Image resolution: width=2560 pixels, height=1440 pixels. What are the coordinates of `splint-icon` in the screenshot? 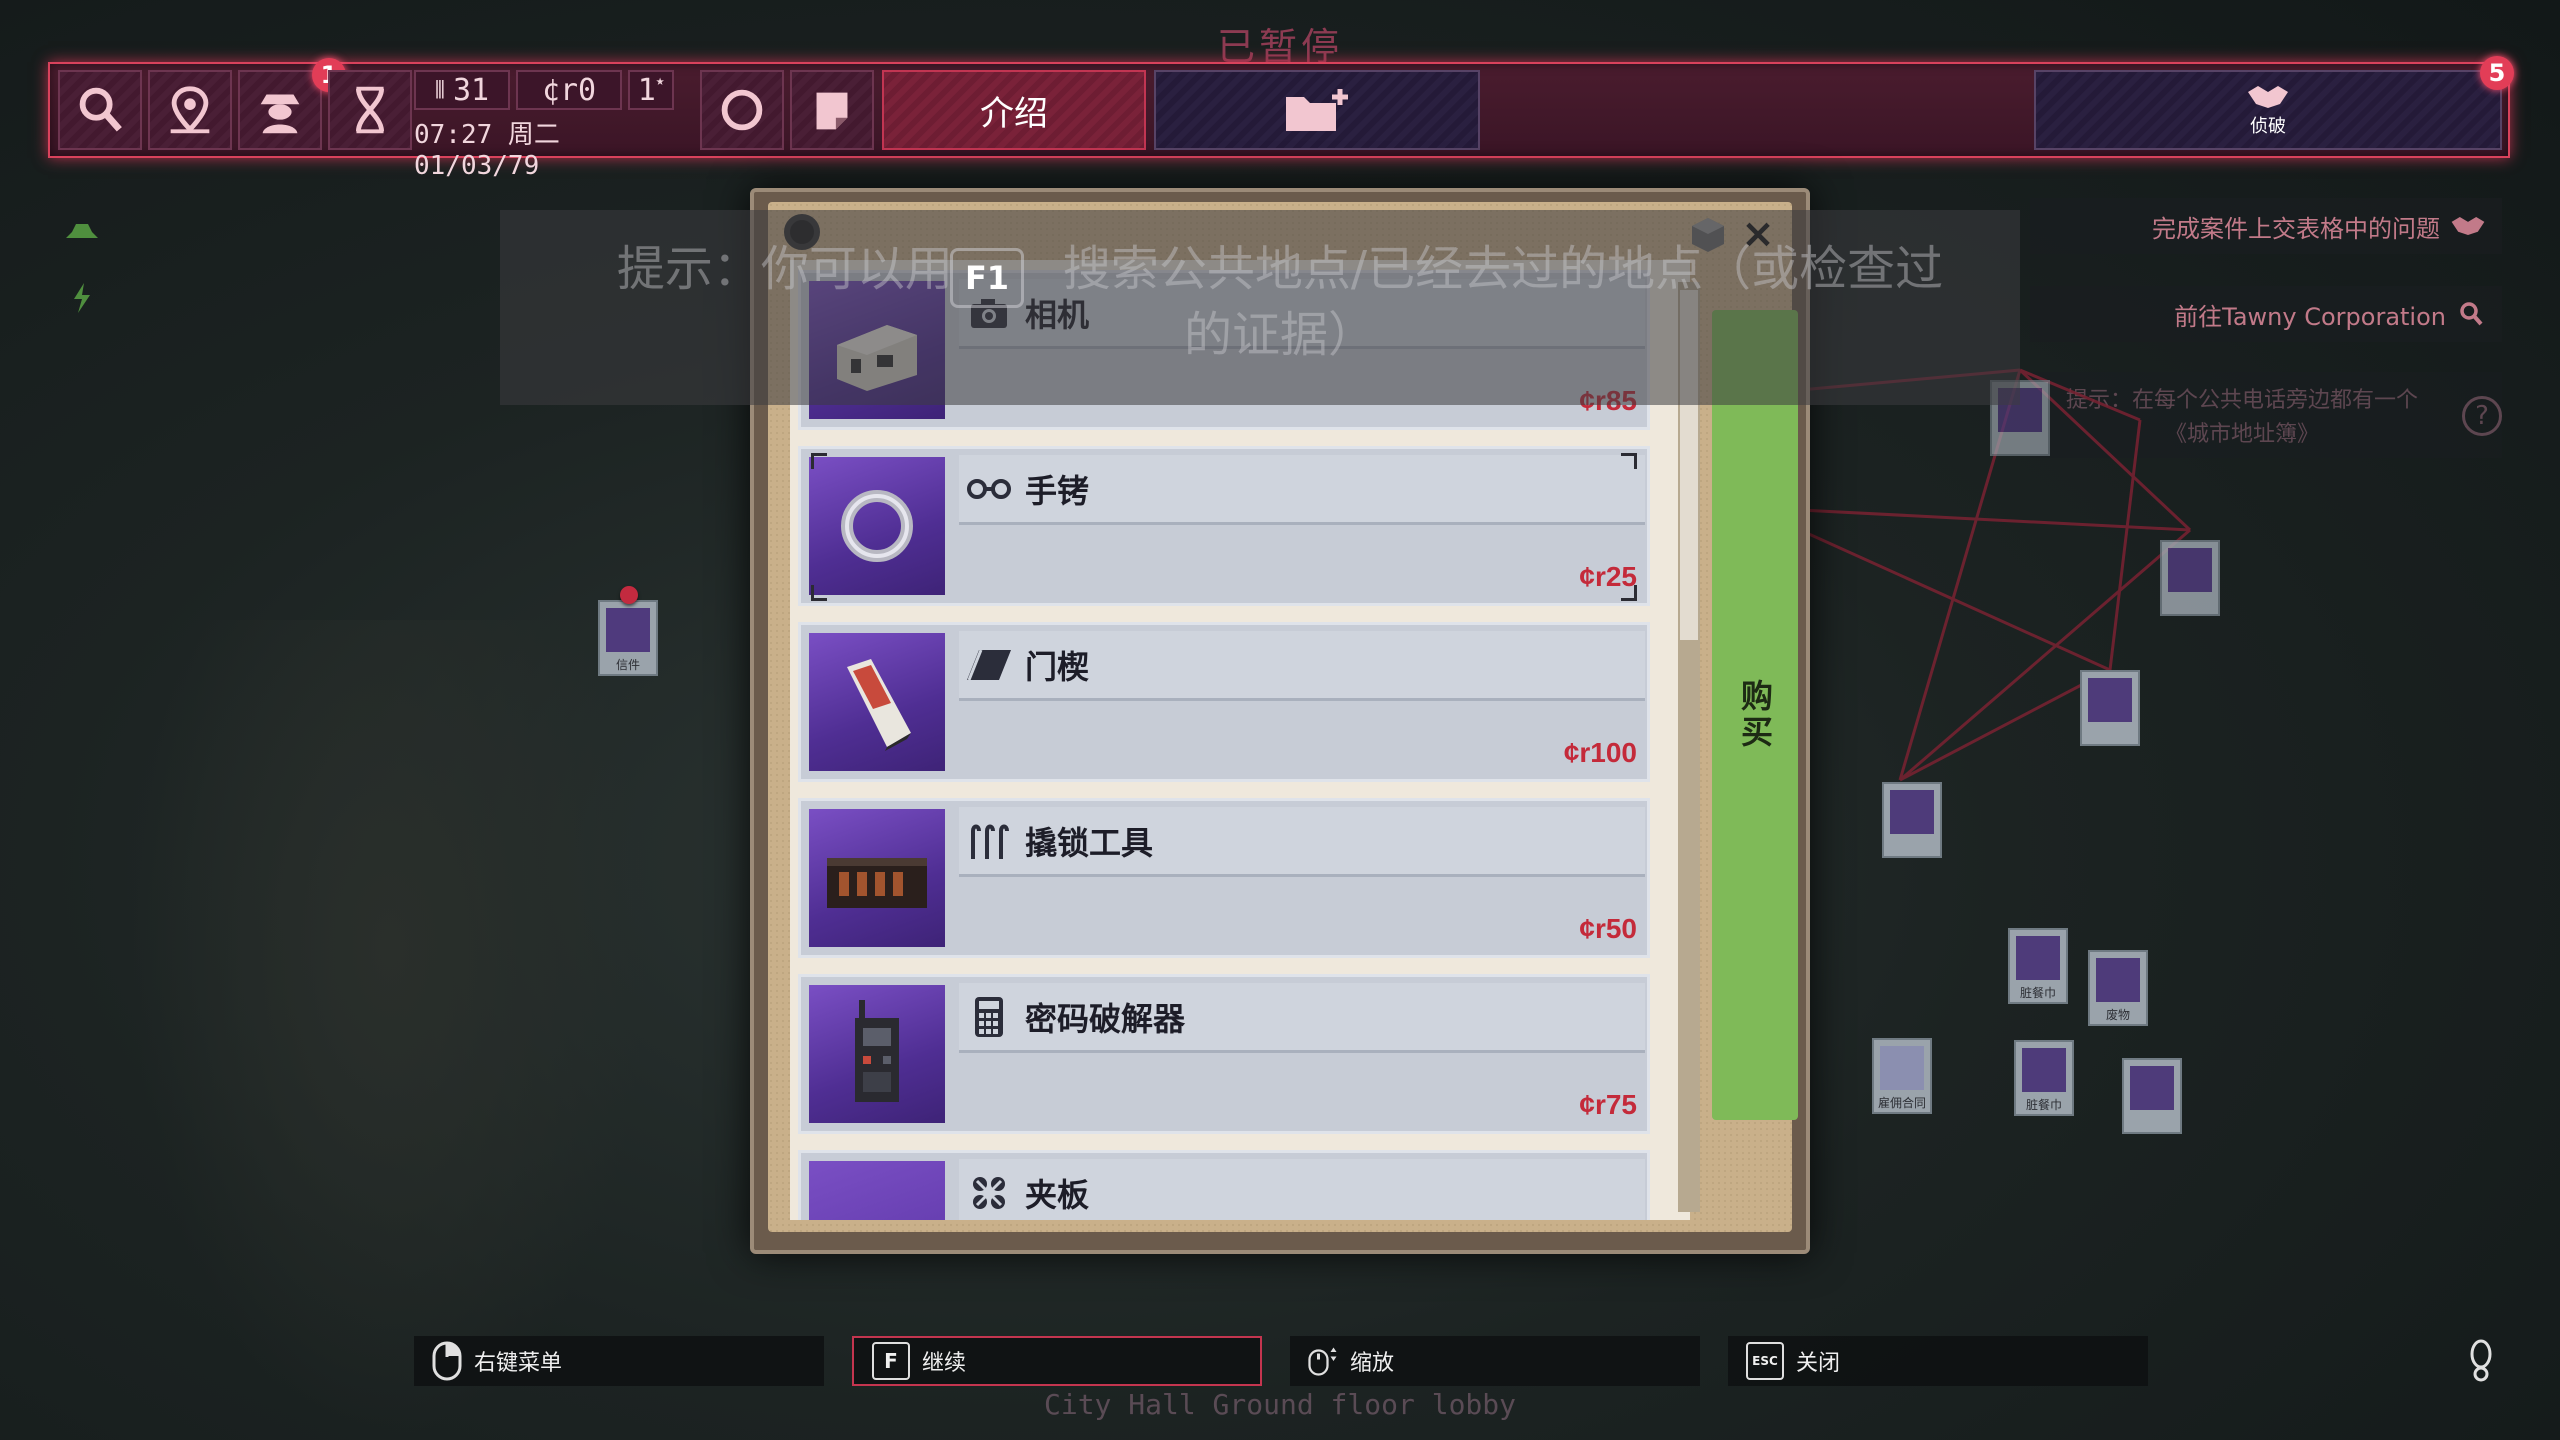 It's located at (989, 1193).